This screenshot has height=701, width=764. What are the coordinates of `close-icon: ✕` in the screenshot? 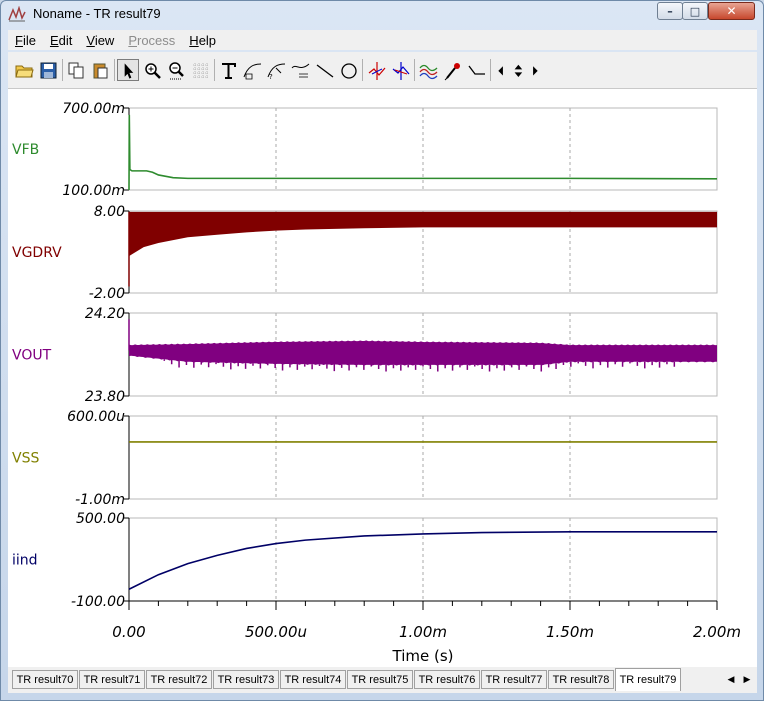 It's located at (731, 11).